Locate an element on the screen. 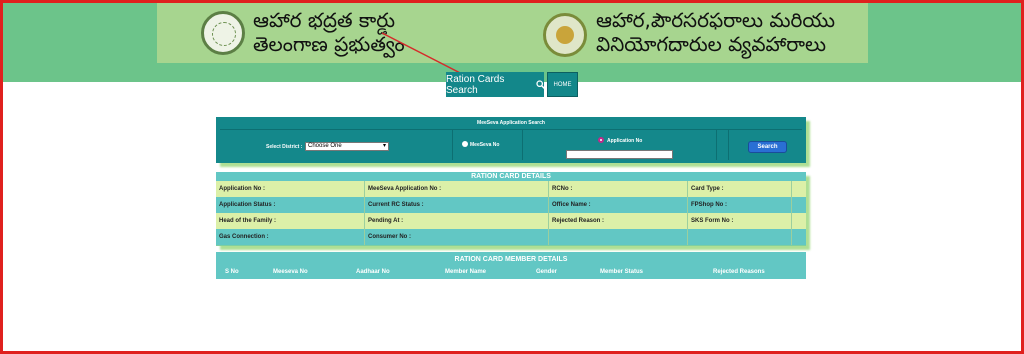 The height and width of the screenshot is (354, 1024). member-column-header: Aadhaar No is located at coordinates (373, 272).